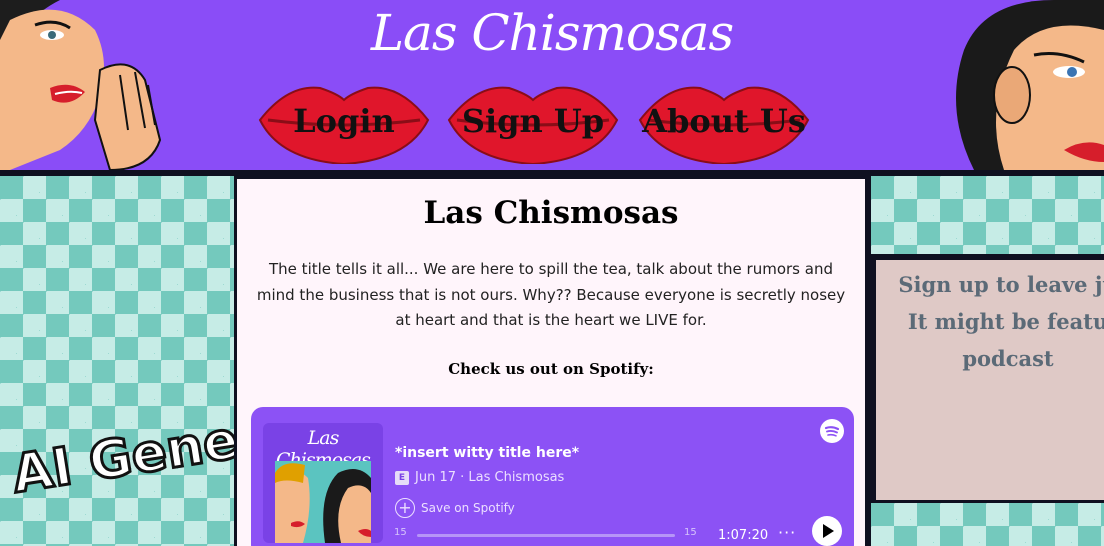 The height and width of the screenshot is (546, 1104). I want to click on episode-date-show: Jun 17 · Las Chismosas, so click(489, 477).